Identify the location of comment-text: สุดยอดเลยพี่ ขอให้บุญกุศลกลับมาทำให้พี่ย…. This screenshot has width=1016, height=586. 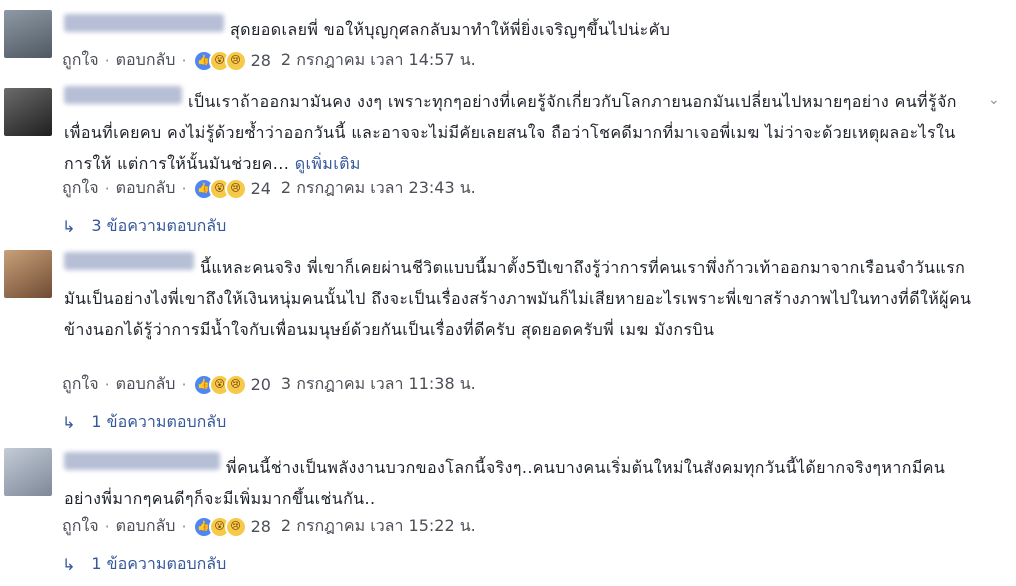
(450, 29).